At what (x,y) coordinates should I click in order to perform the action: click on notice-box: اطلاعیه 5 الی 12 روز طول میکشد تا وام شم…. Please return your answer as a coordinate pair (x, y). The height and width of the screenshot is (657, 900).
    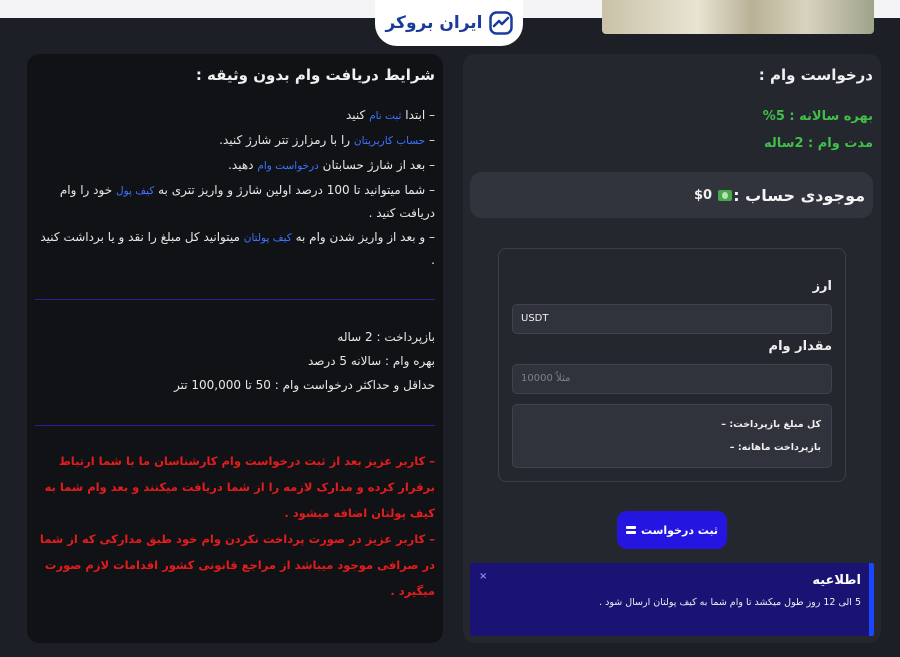
    Looking at the image, I should click on (672, 599).